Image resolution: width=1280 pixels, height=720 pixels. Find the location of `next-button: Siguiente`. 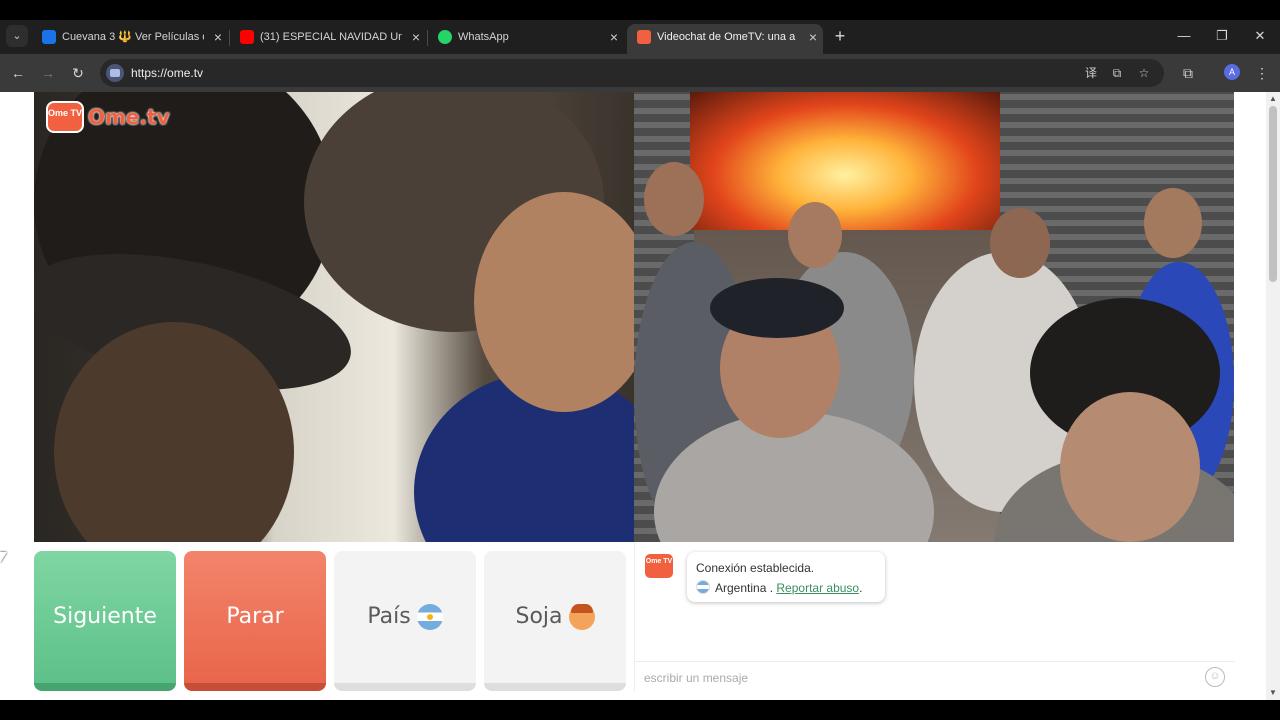

next-button: Siguiente is located at coordinates (105, 621).